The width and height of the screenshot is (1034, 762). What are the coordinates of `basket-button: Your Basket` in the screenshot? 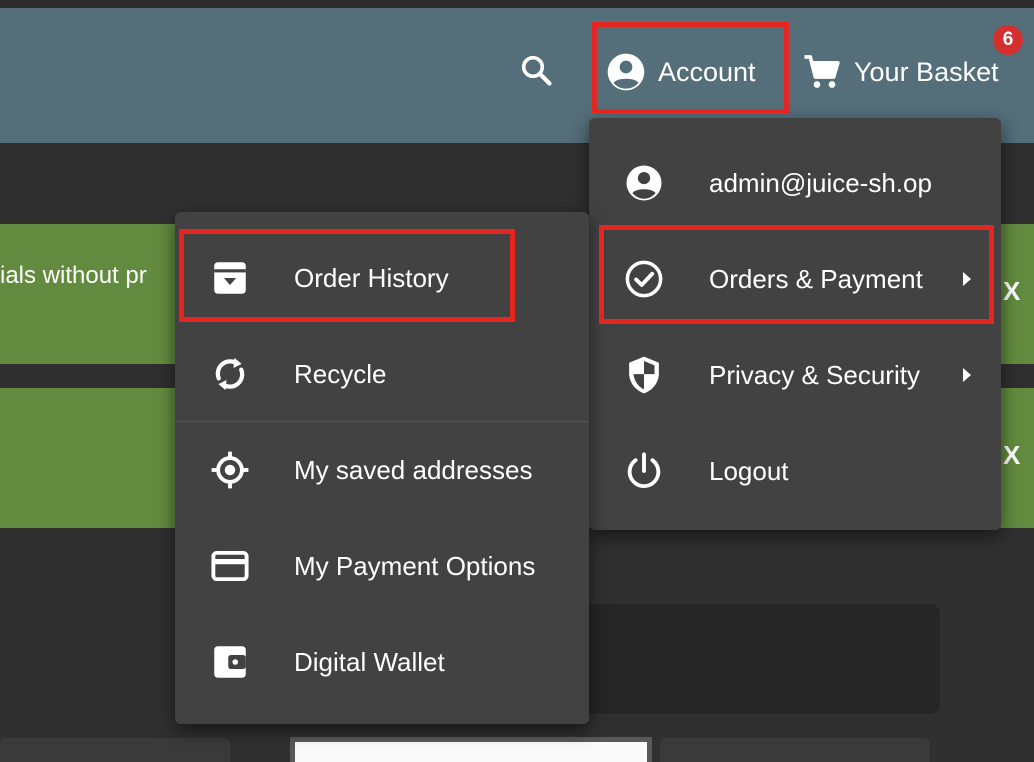 It's located at (900, 72).